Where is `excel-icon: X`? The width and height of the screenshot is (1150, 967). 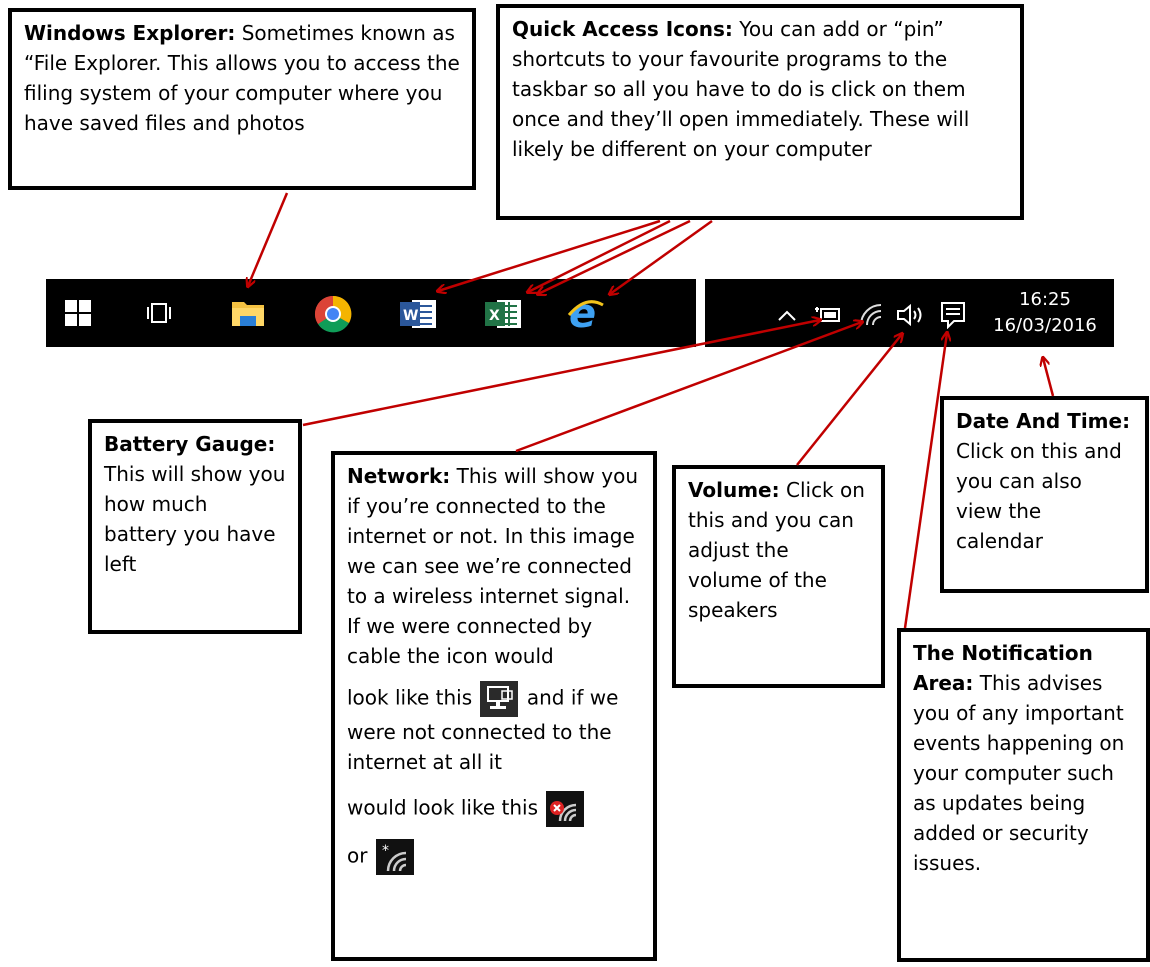
excel-icon: X is located at coordinates (503, 314).